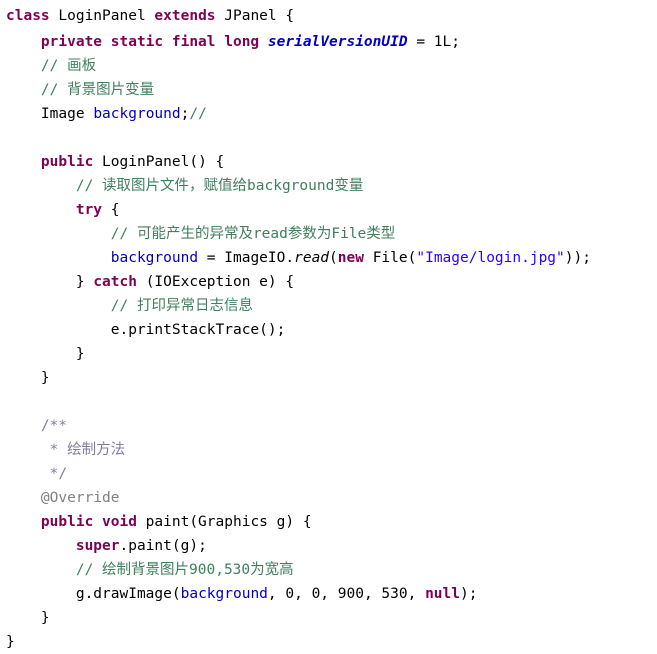 The height and width of the screenshot is (654, 657). I want to click on code-token-comment: //, so click(198, 114).